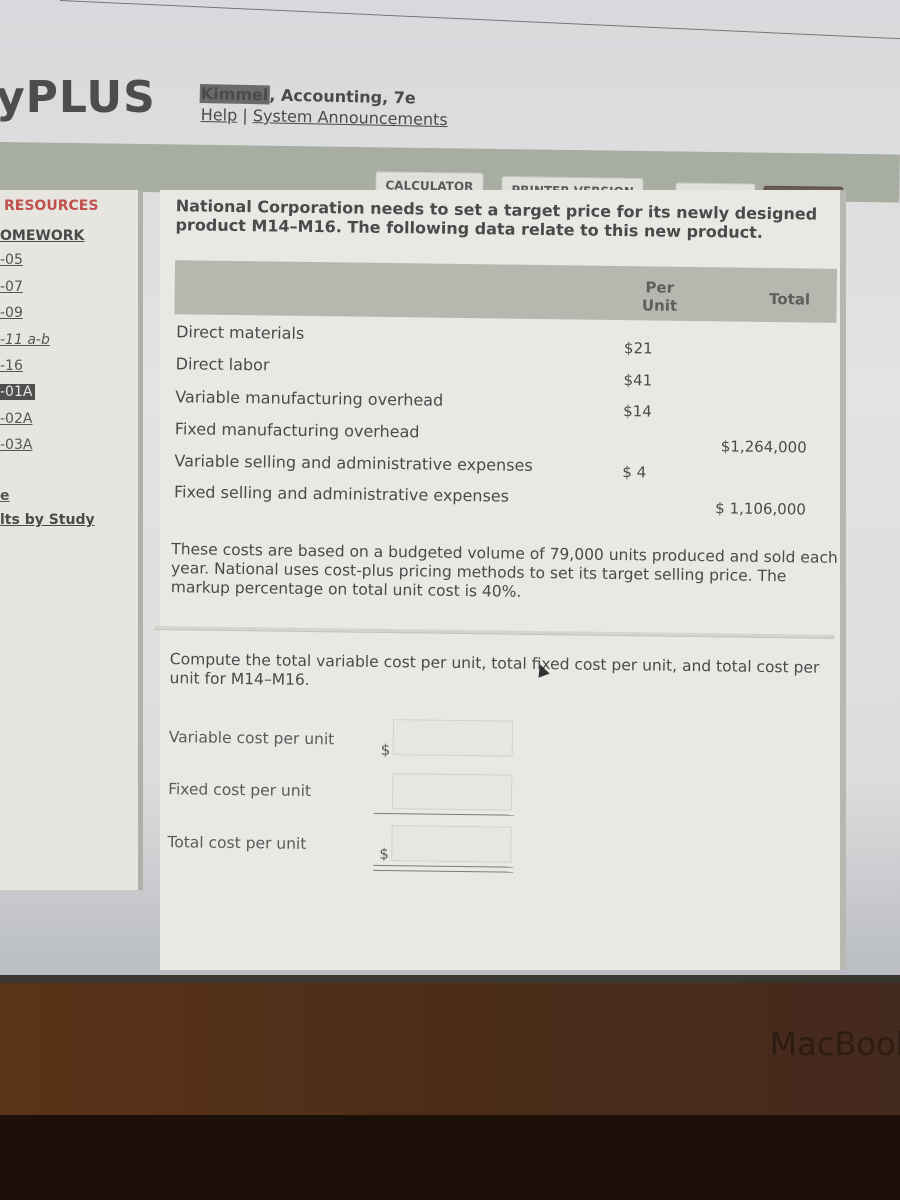  I want to click on macbook-brand-label: MacBook, so click(834, 1044).